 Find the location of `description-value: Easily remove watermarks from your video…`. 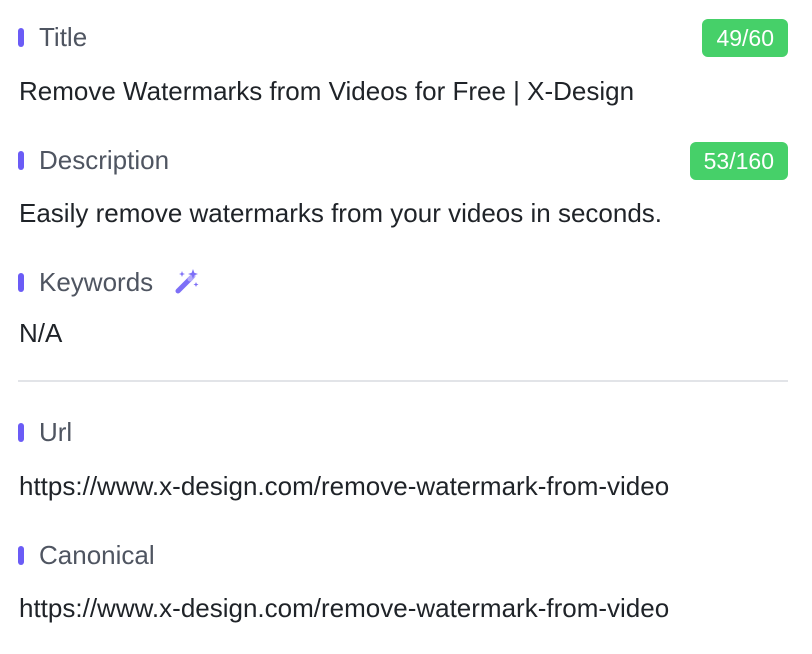

description-value: Easily remove watermarks from your video… is located at coordinates (341, 213).